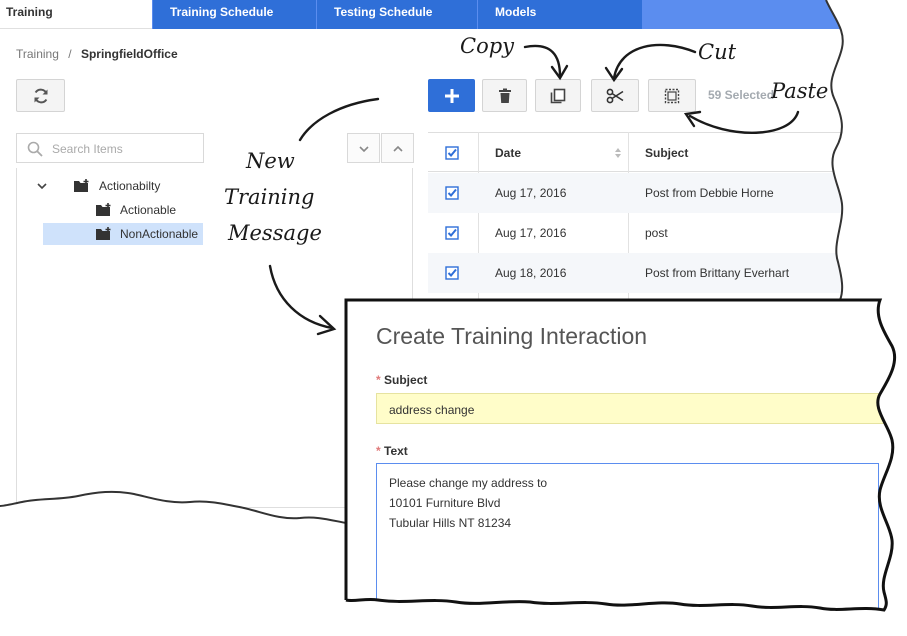  I want to click on dialog-title: Create Training Interaction, so click(512, 336).